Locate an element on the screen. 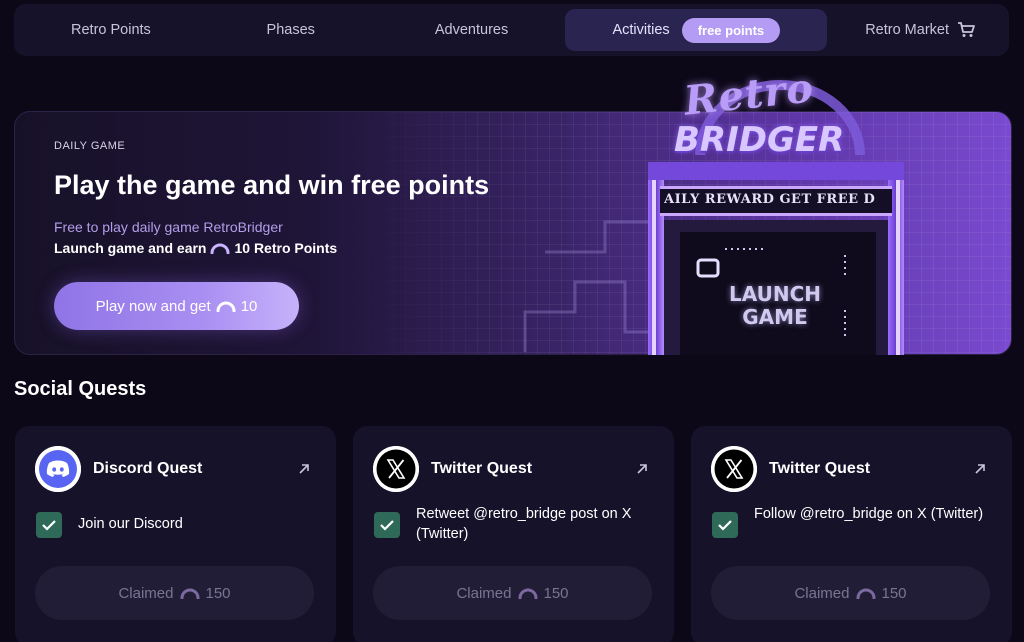 This screenshot has width=1024, height=642. marquee-text: AILY REWARD GET FREE D is located at coordinates (770, 199).